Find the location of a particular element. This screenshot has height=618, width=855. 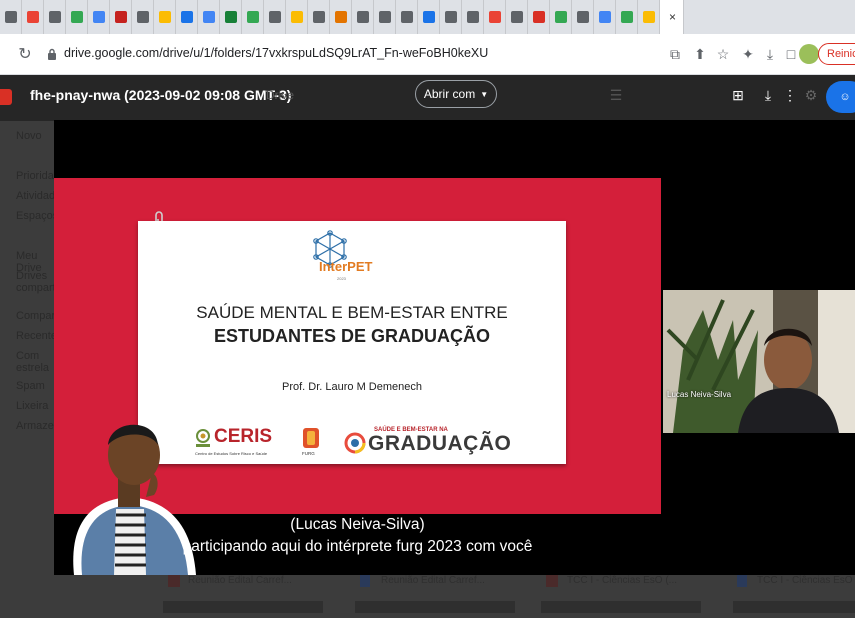

ceris-logo-text: CERIS is located at coordinates (243, 436).